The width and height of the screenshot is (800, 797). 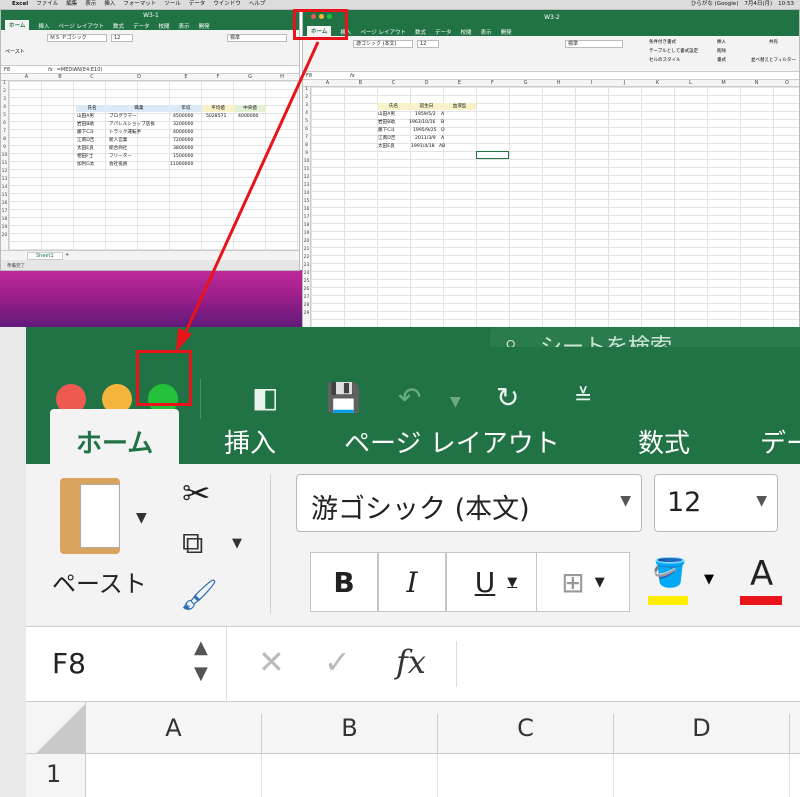 I want to click on table-cell: AB, so click(x=442, y=146).